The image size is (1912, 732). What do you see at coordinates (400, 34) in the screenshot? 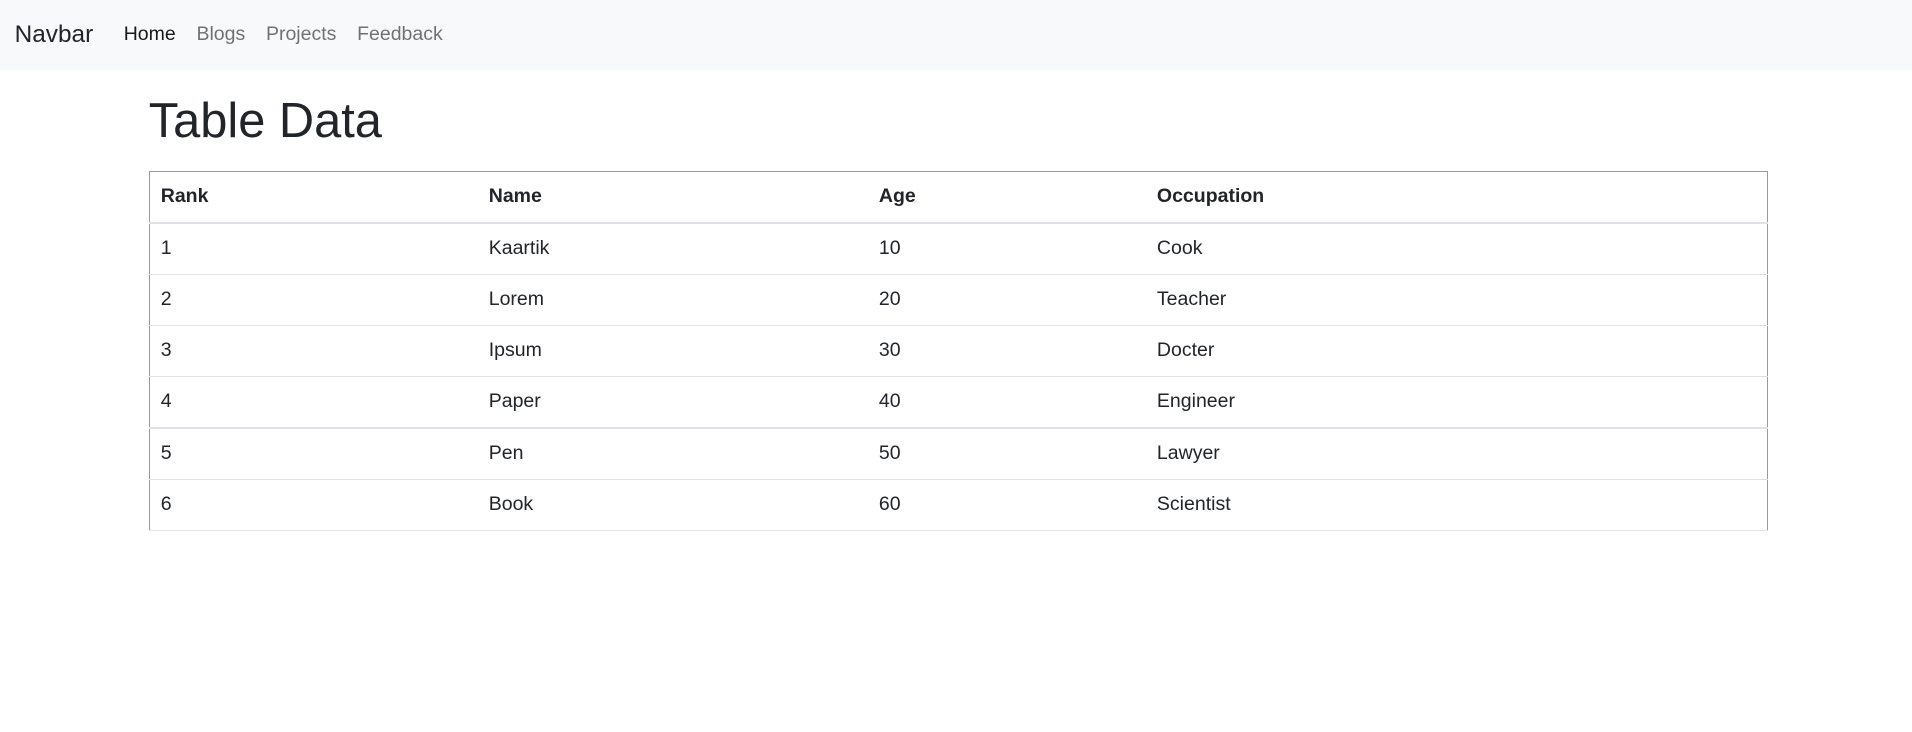
I see `nav-link-feedback: Feedback` at bounding box center [400, 34].